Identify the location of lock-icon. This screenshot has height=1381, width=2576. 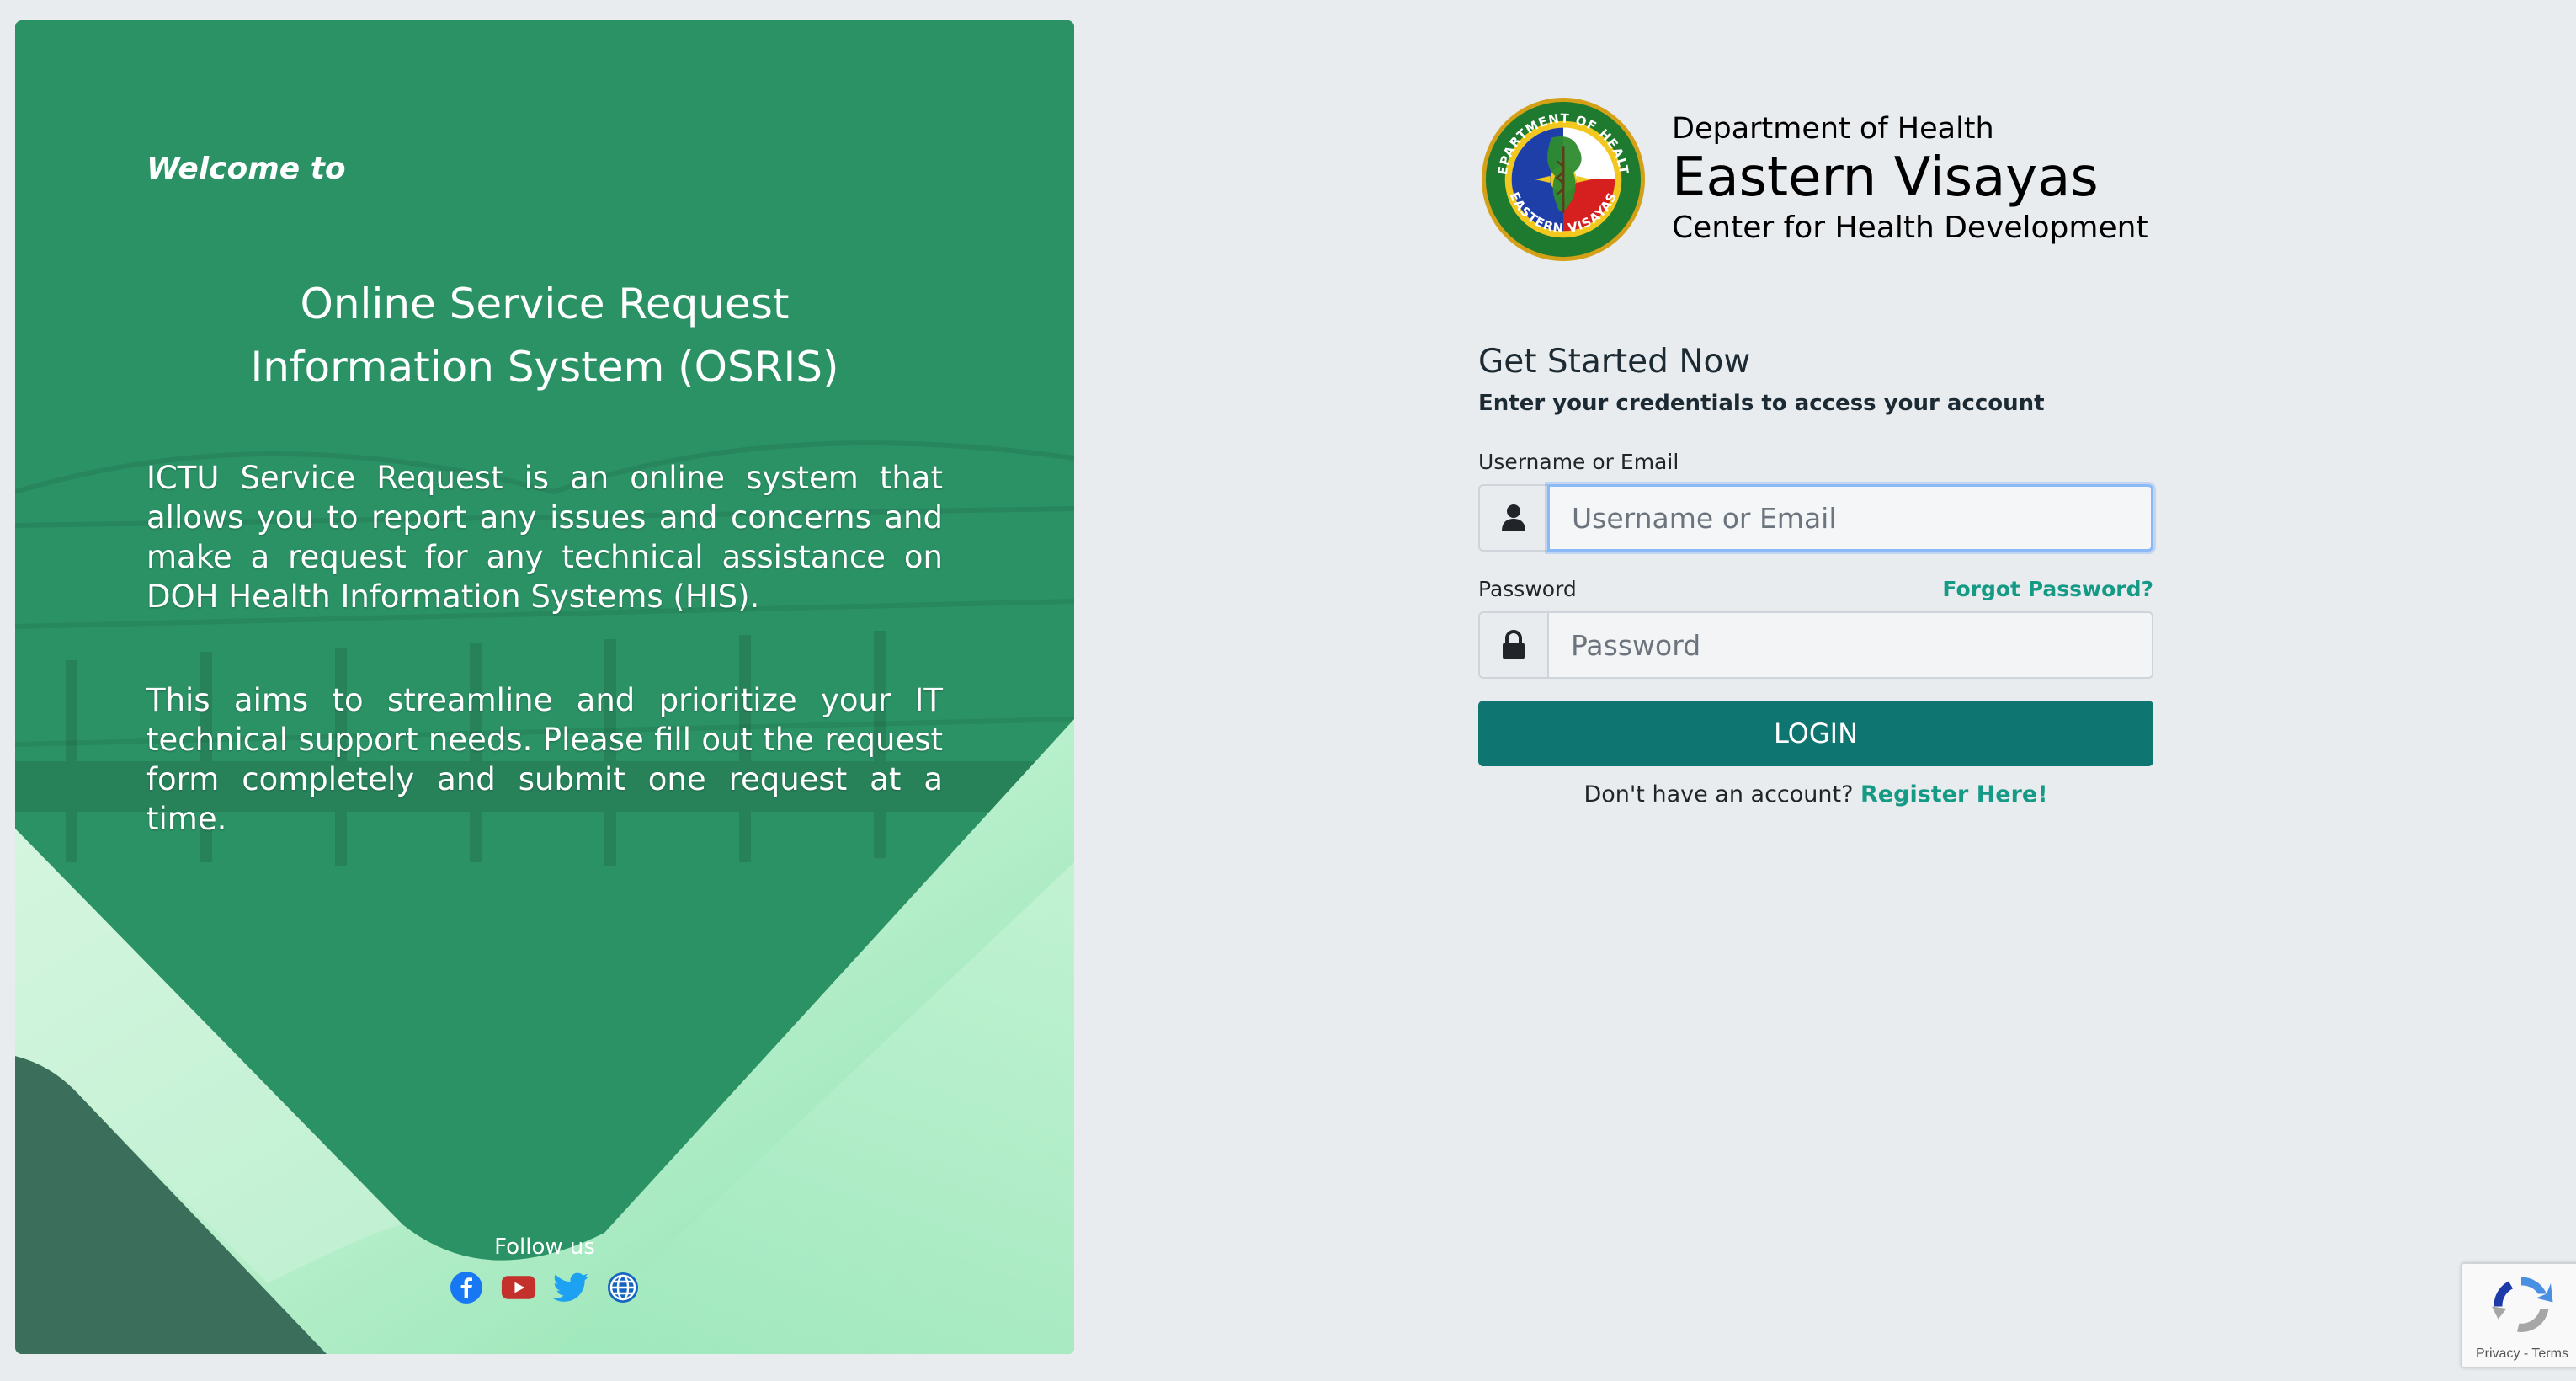
(1512, 645).